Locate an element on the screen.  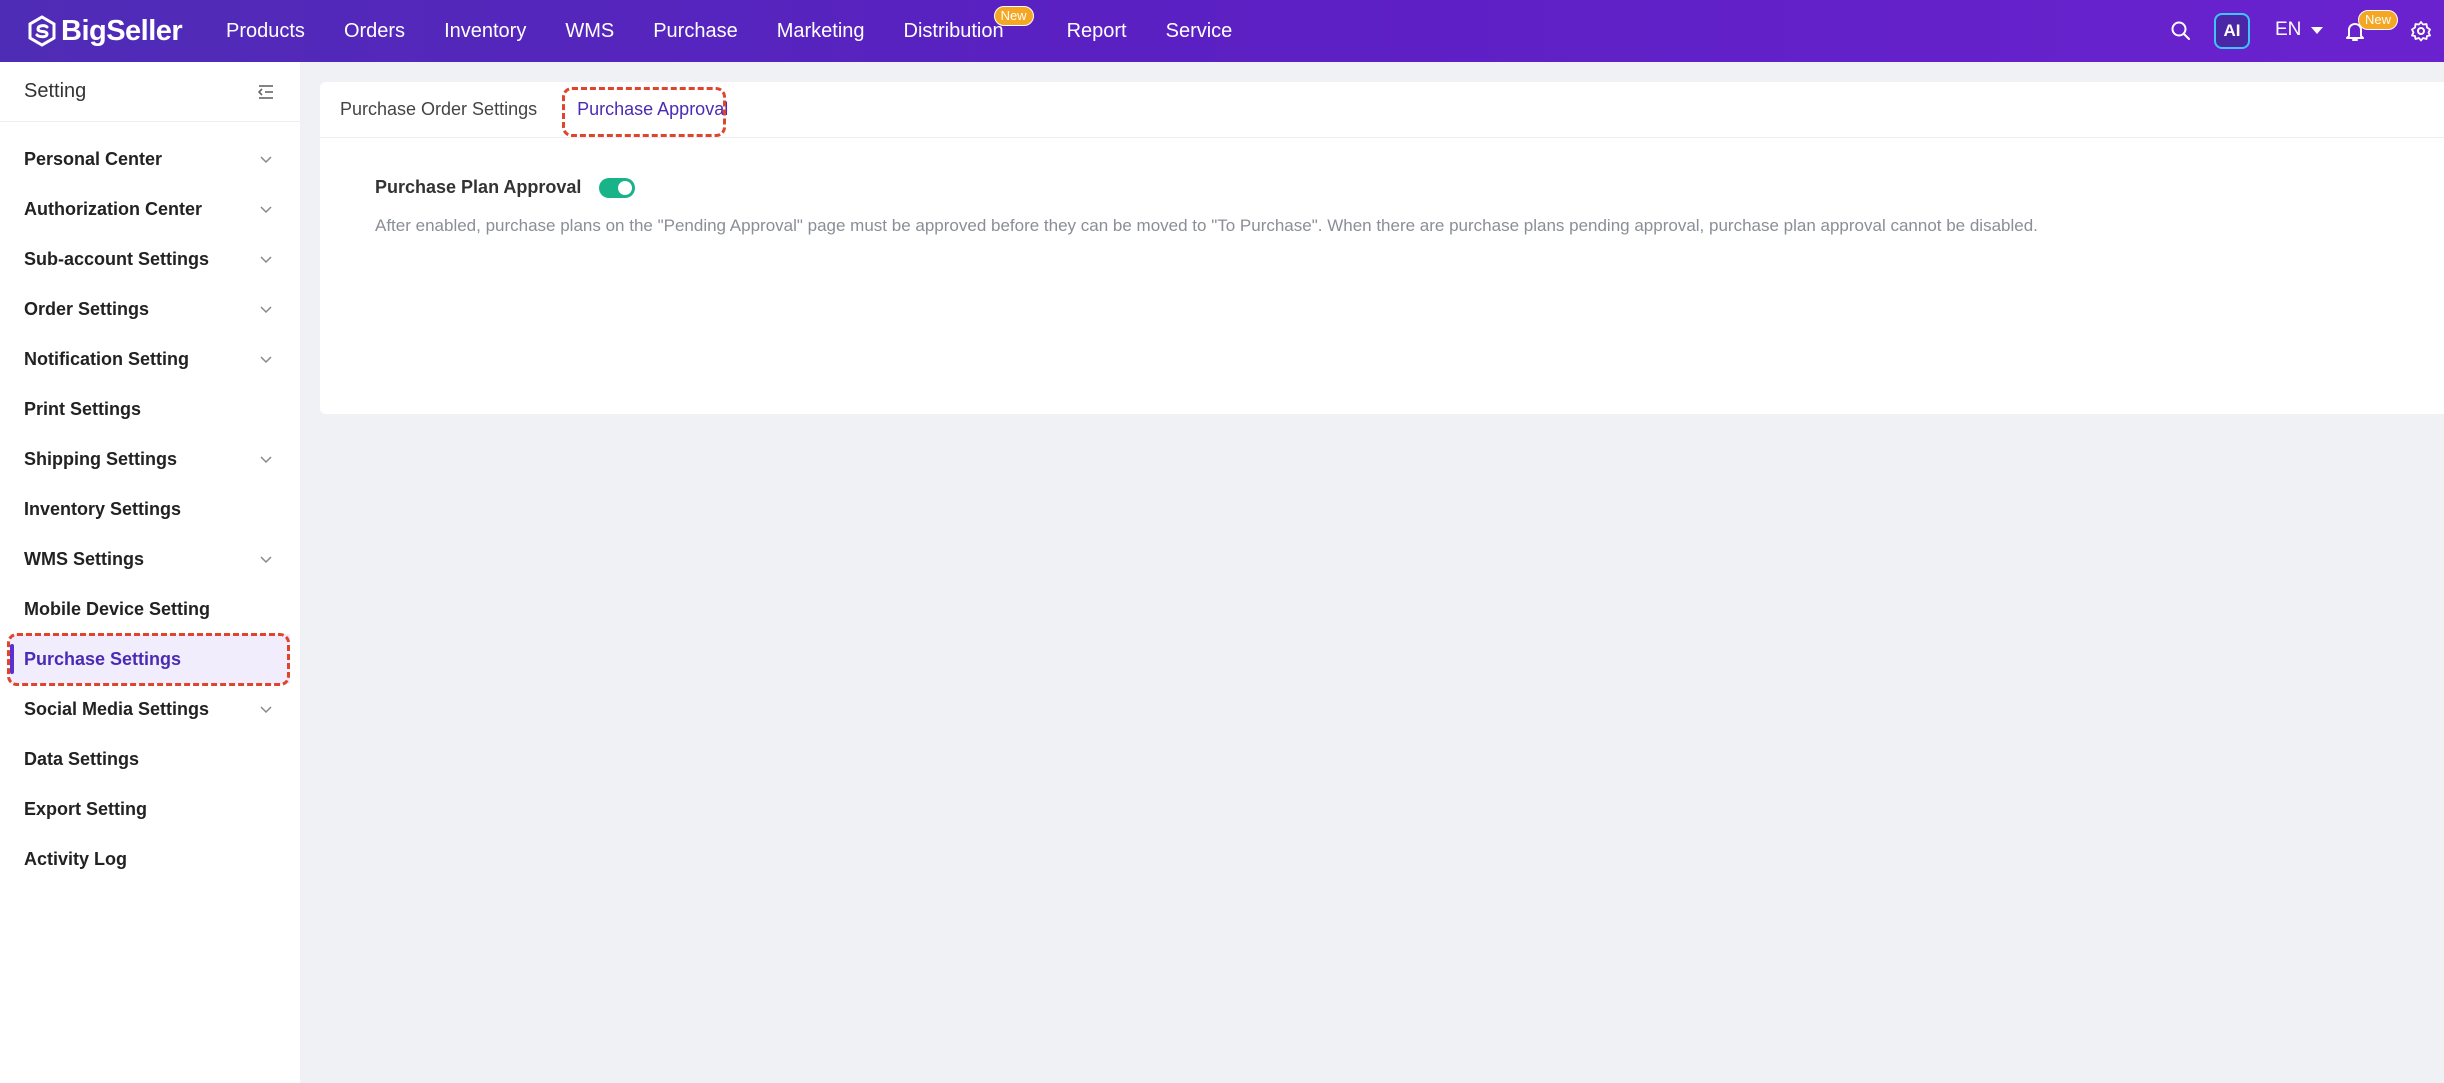
bigseller-logo: BigSeller is located at coordinates (104, 31).